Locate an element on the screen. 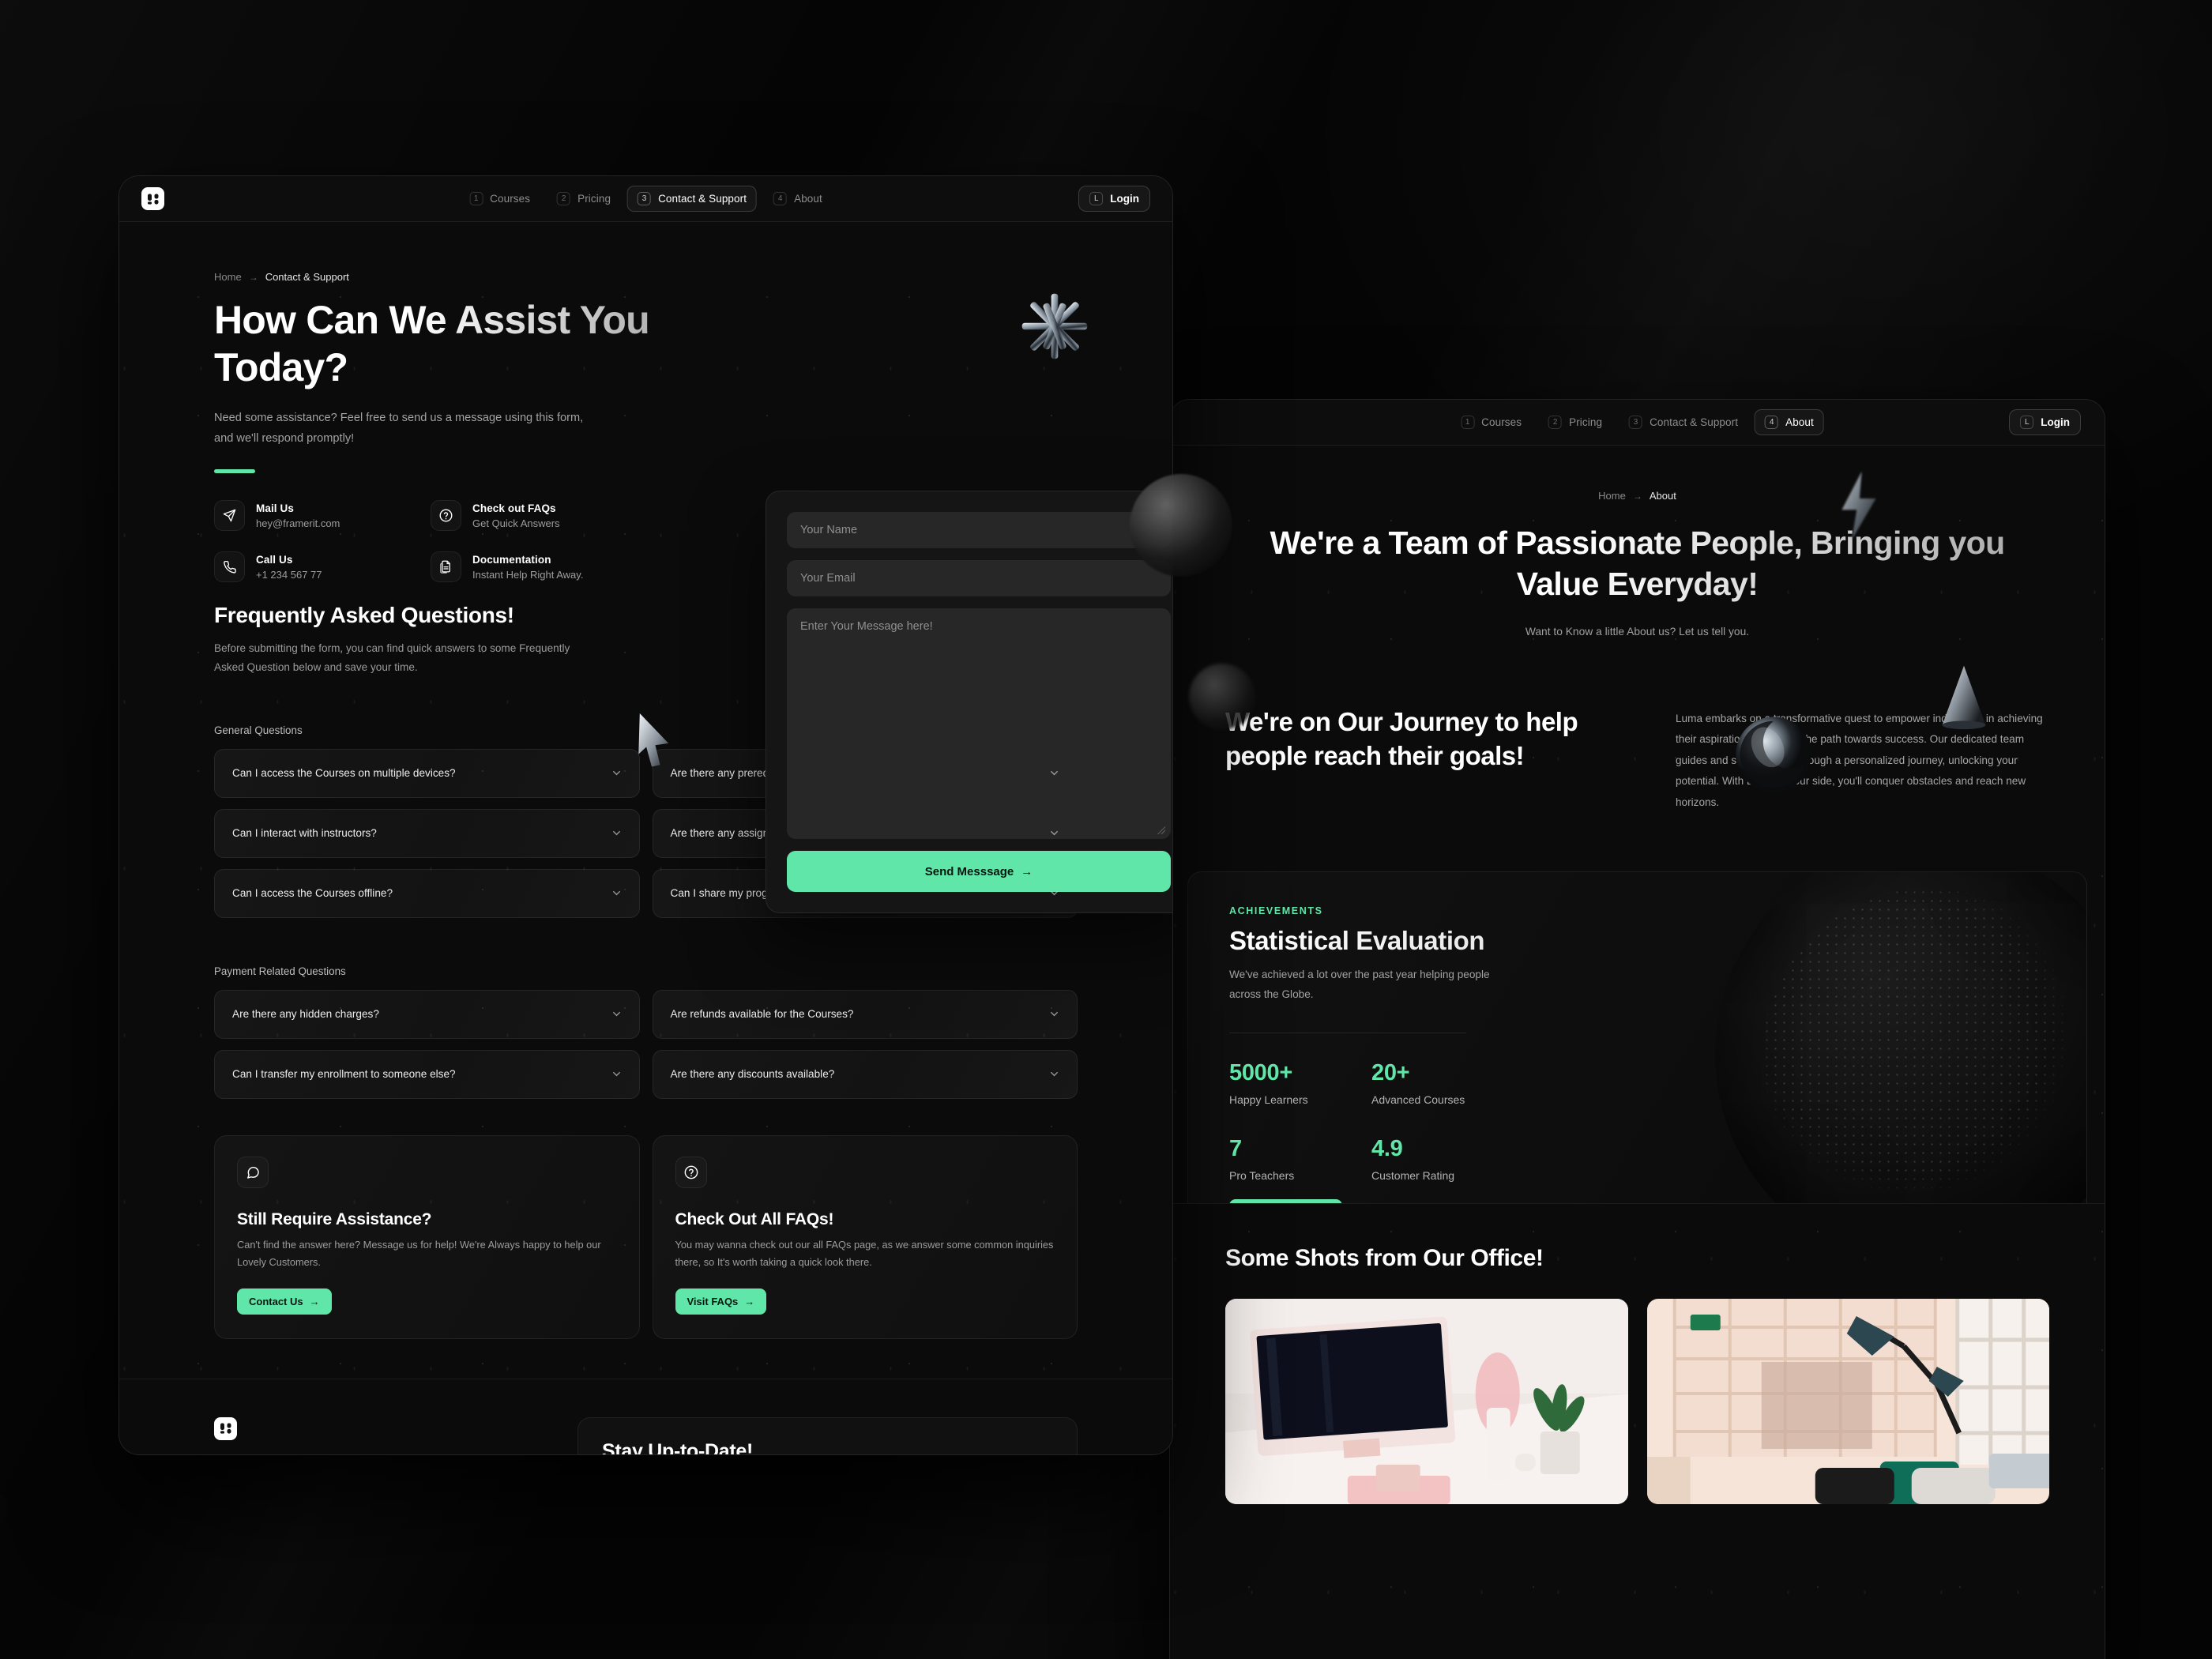  faq-group-title-payment: Payment Related Questions is located at coordinates (280, 971).